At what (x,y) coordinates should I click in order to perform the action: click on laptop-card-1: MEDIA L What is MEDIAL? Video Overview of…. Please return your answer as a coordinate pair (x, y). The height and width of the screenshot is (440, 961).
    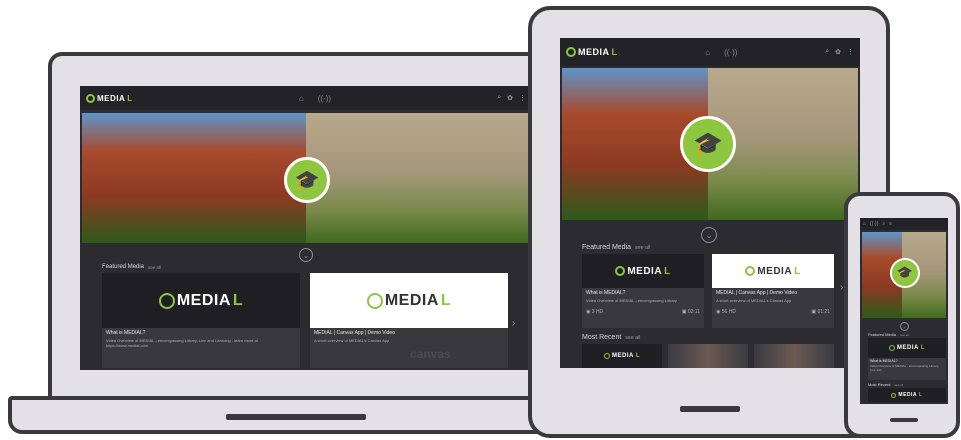
    Looking at the image, I should click on (201, 320).